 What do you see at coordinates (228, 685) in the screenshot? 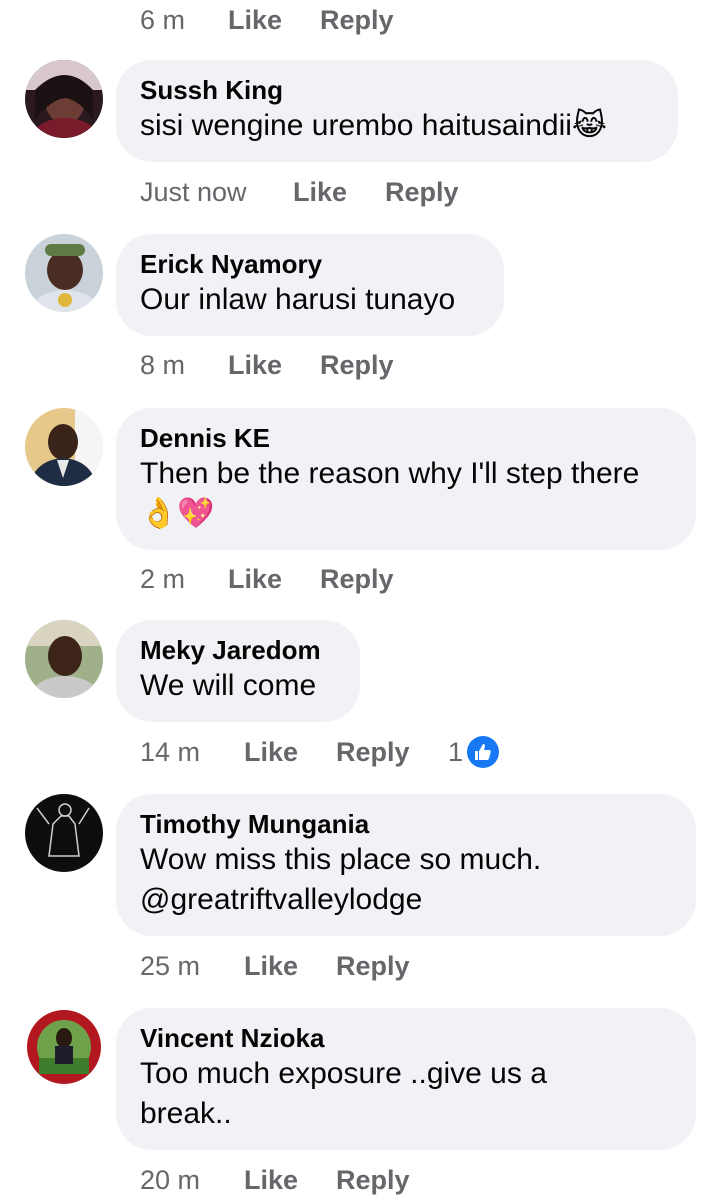
I see `comment-text: We will come` at bounding box center [228, 685].